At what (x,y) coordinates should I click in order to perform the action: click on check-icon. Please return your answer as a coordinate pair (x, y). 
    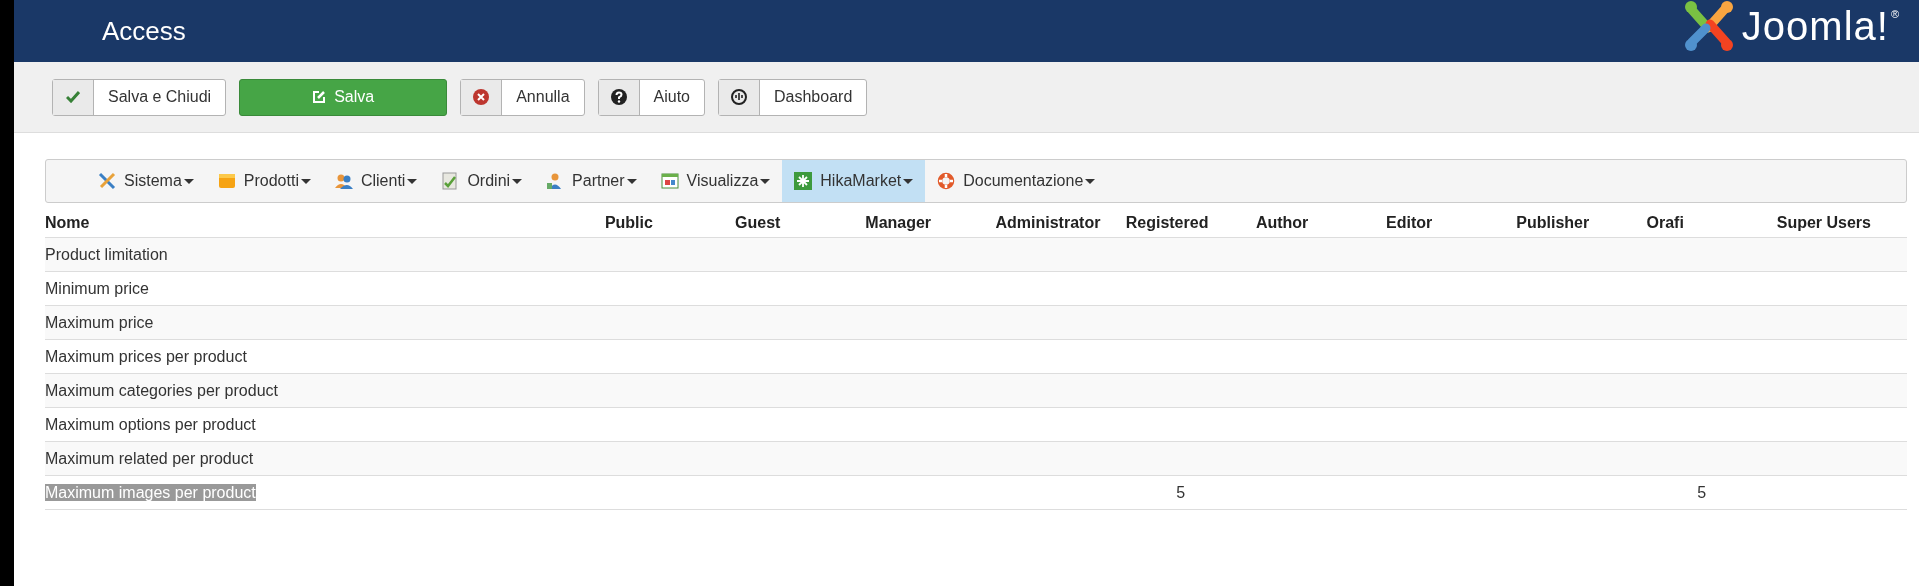
    Looking at the image, I should click on (73, 97).